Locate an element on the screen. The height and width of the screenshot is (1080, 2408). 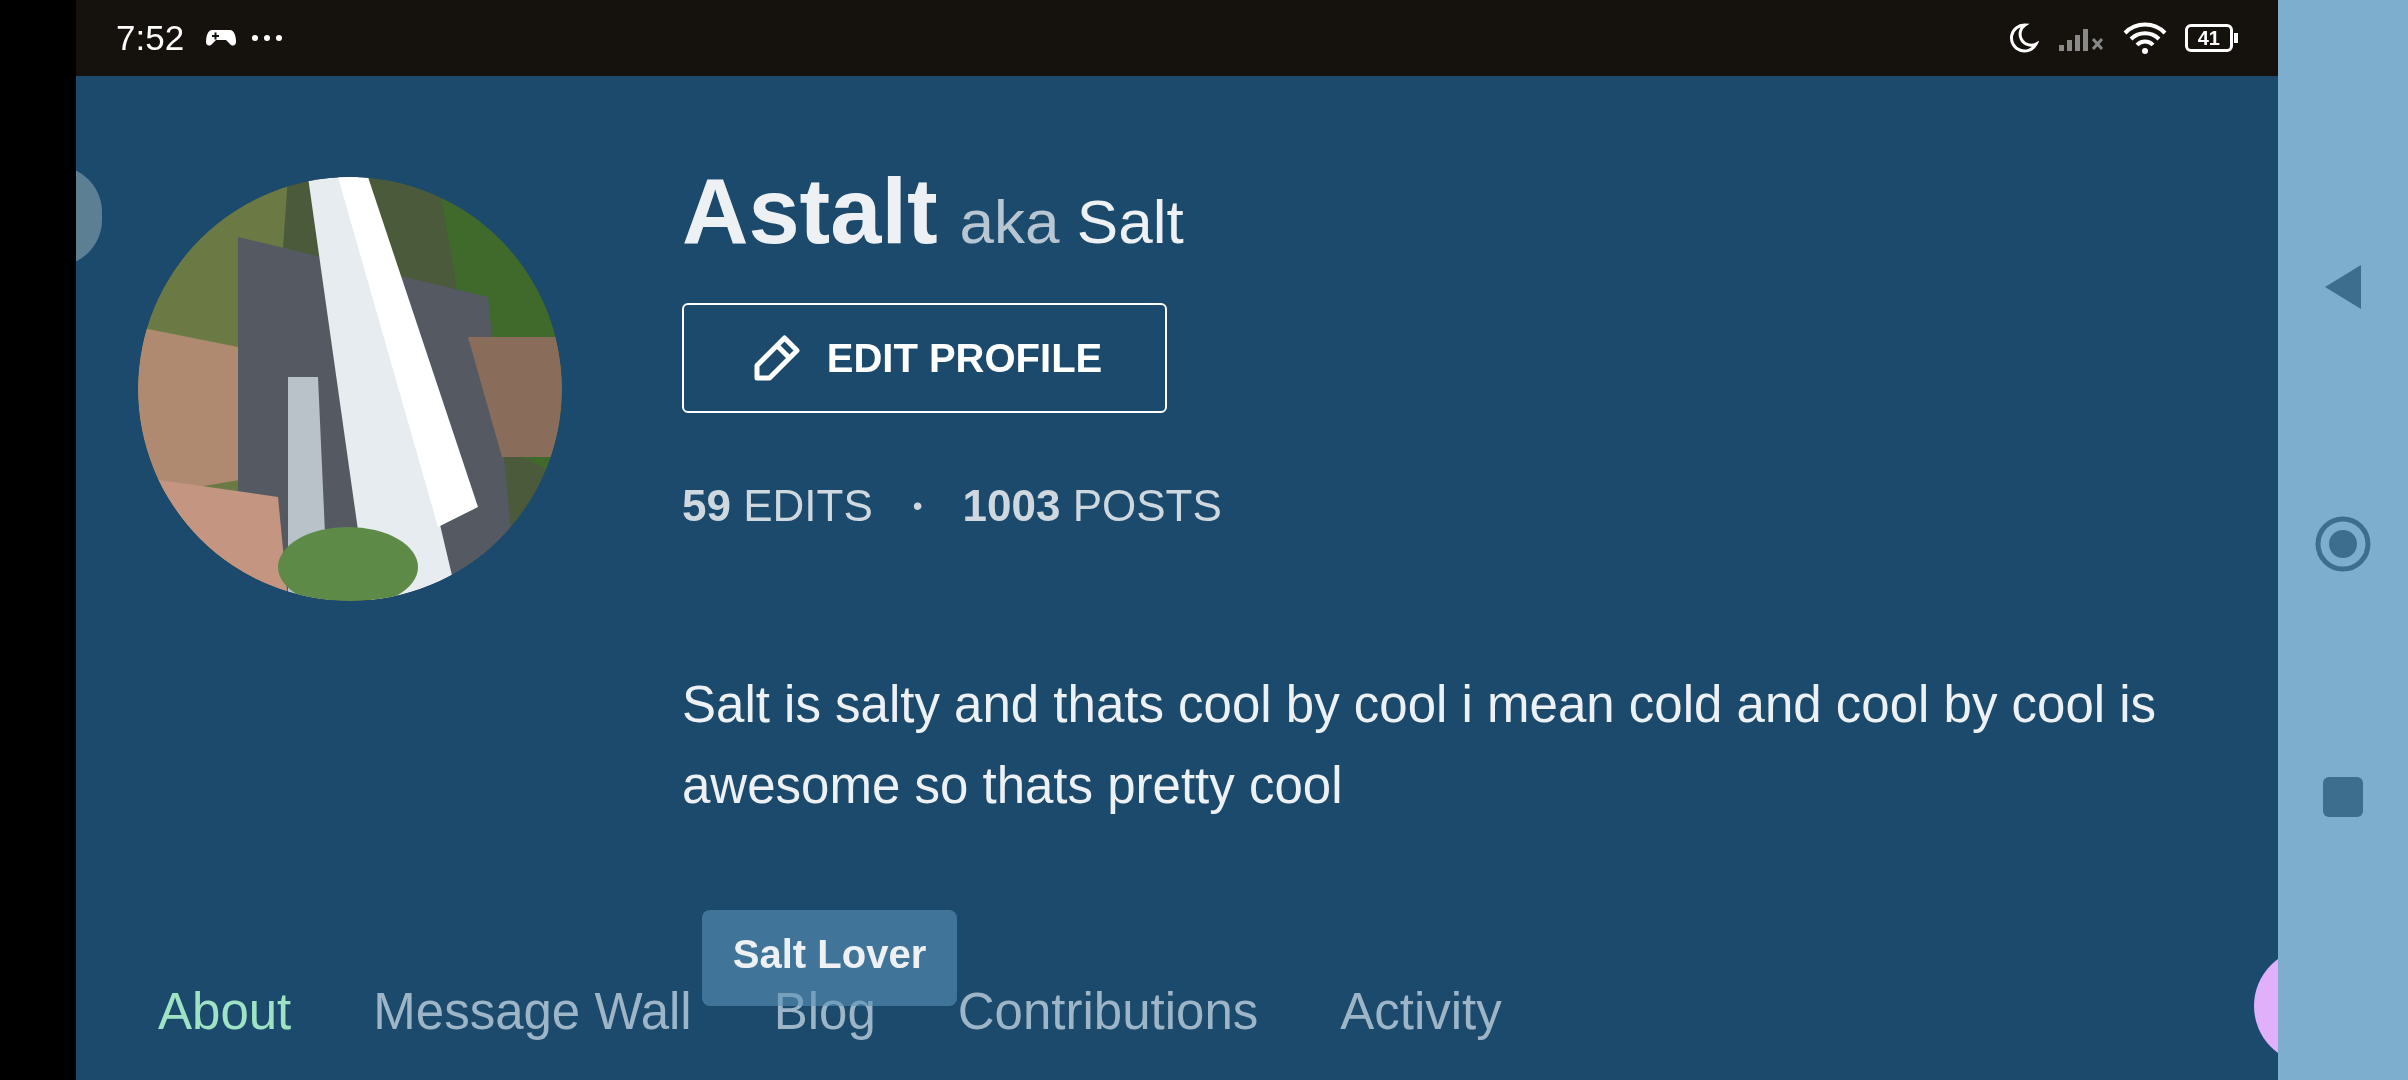
aka-label: aka is located at coordinates (1009, 221).